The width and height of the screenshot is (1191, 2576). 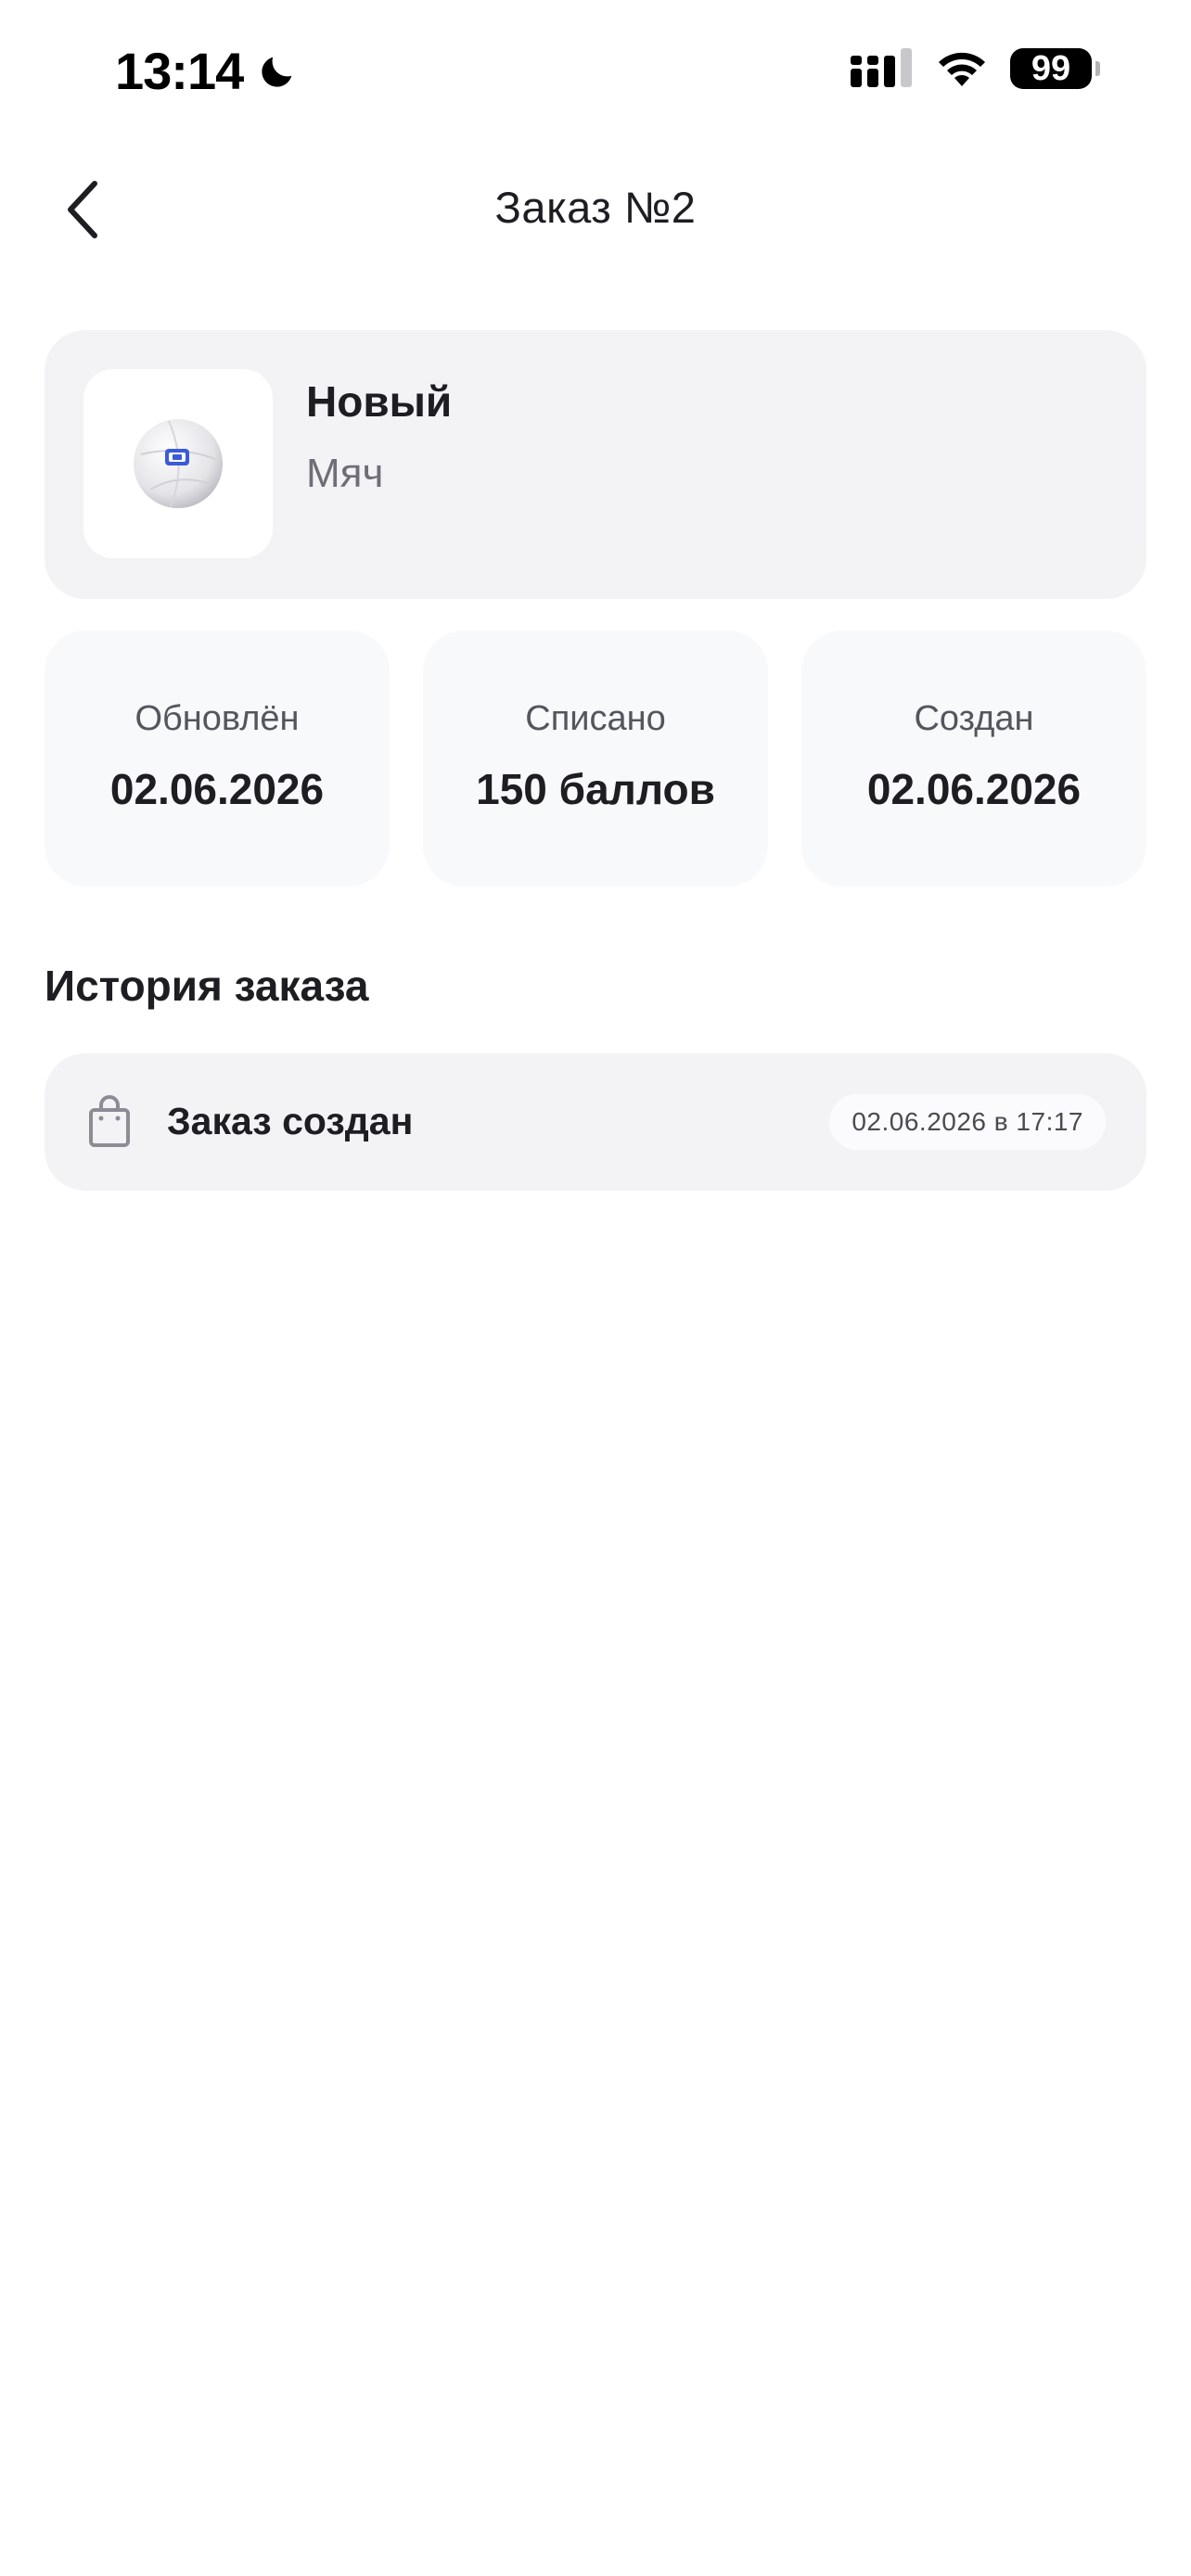 I want to click on clock-text: 13:14, so click(x=179, y=71).